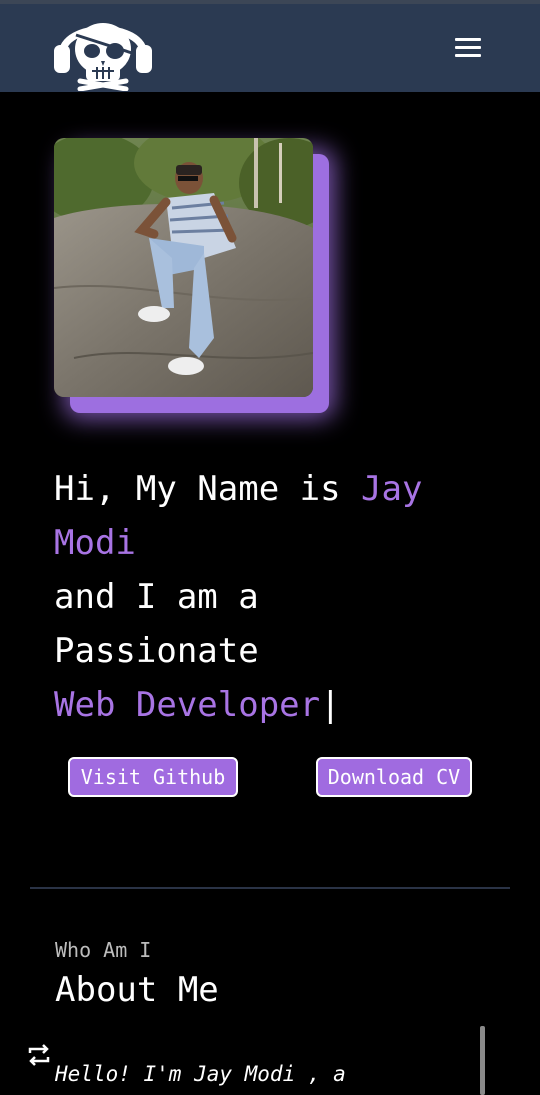 The image size is (540, 1095). I want to click on section-divider, so click(270, 888).